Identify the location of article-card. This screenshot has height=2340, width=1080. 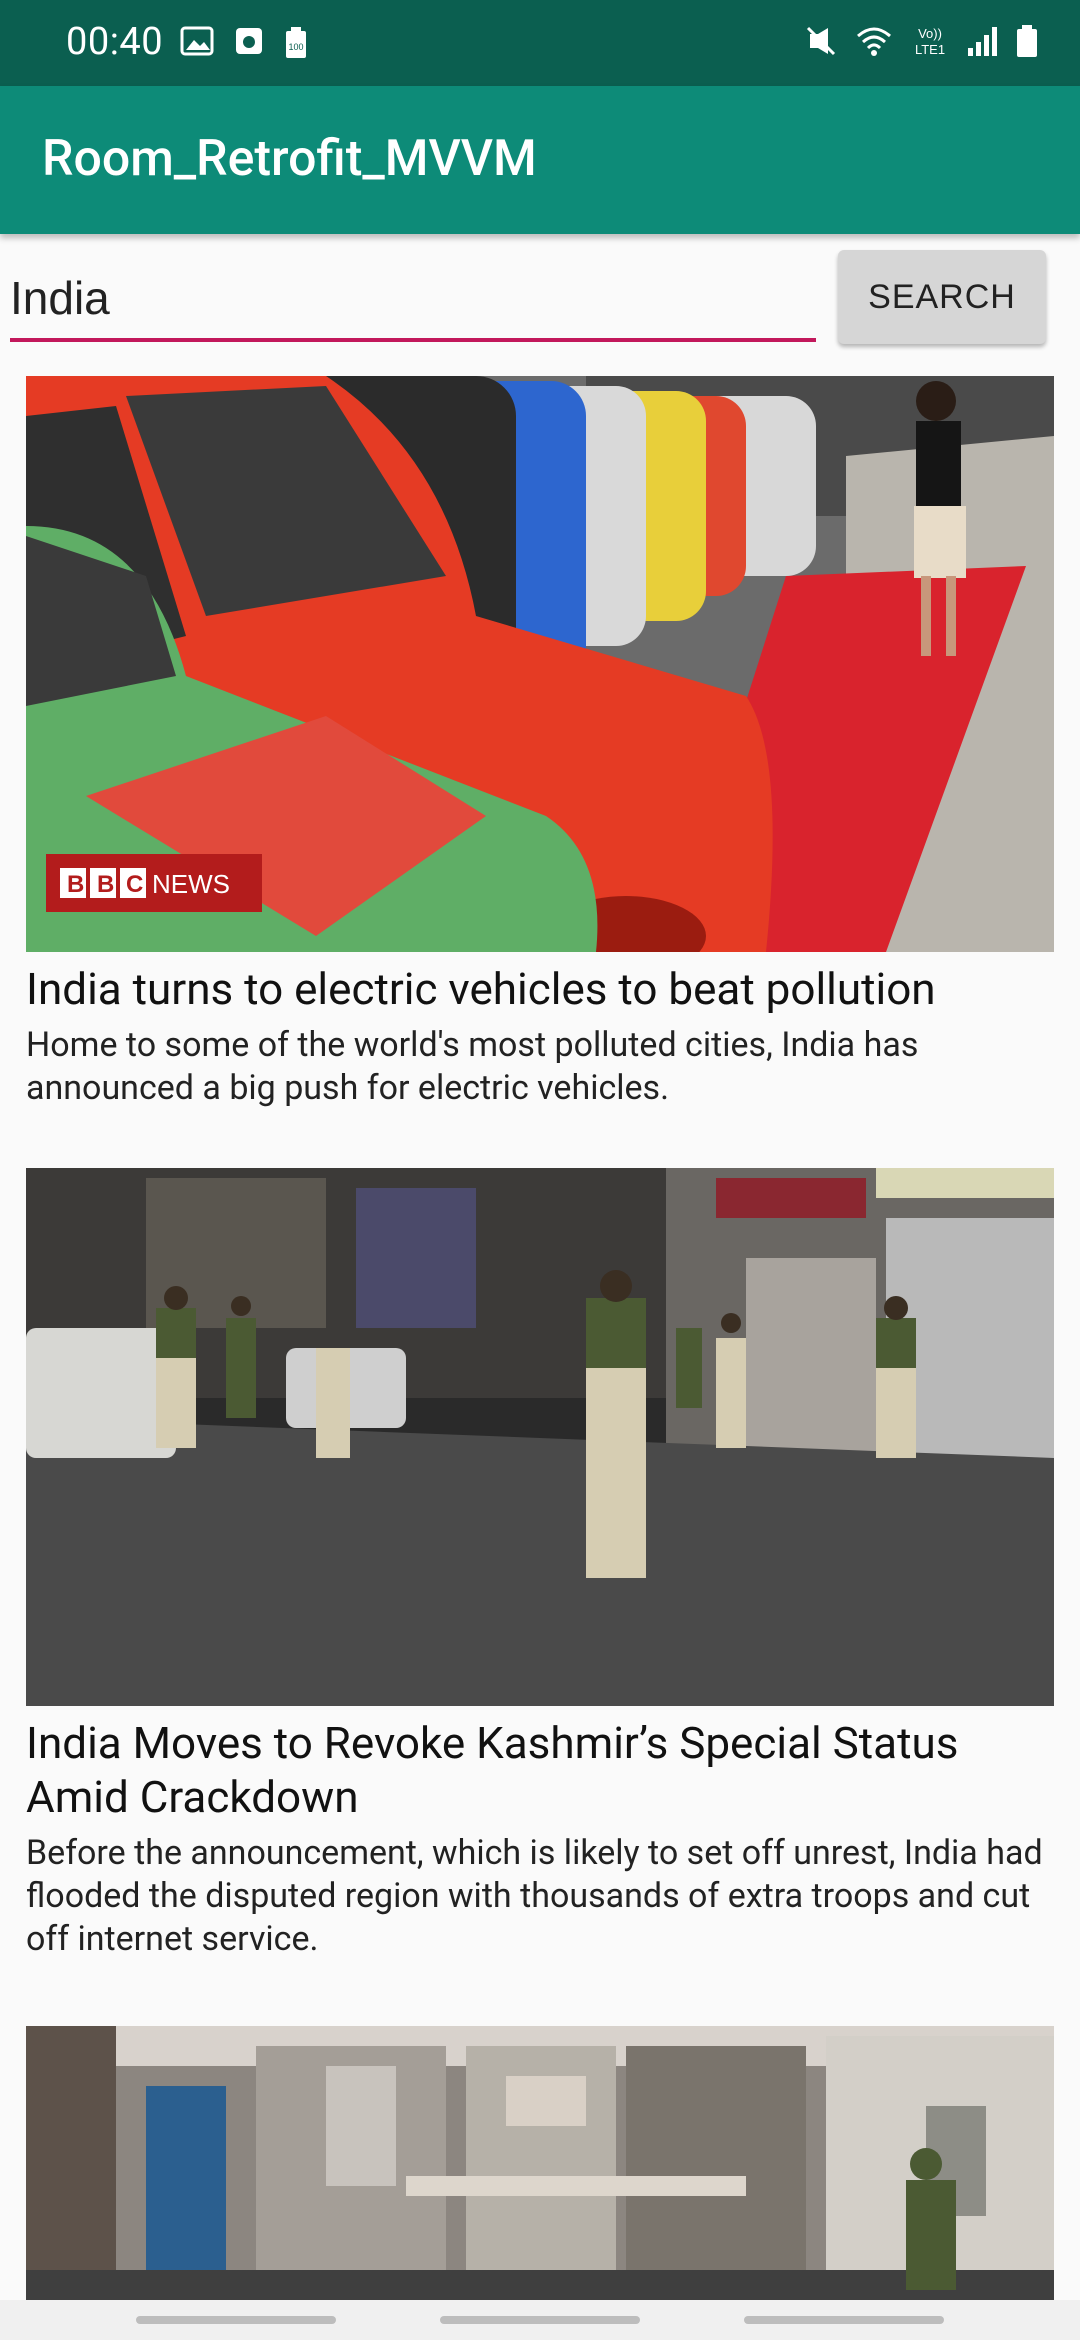
(540, 2163).